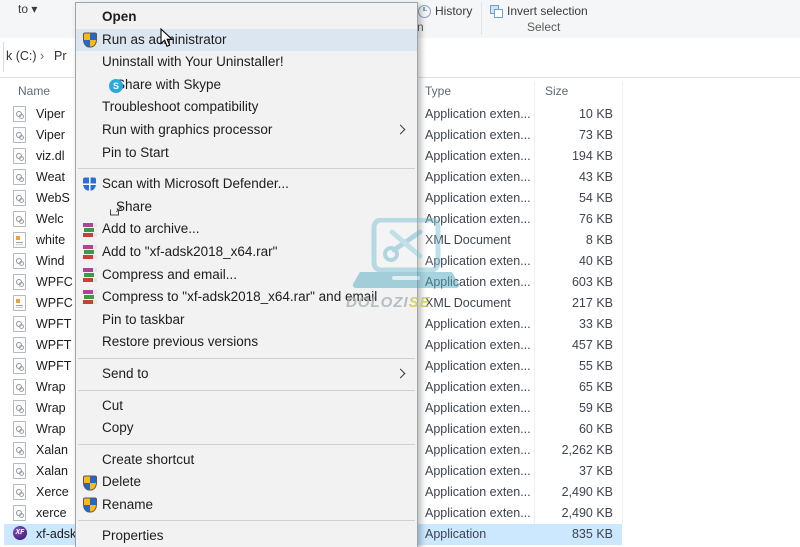 The image size is (800, 547). What do you see at coordinates (592, 534) in the screenshot?
I see `file-size: 835 KB` at bounding box center [592, 534].